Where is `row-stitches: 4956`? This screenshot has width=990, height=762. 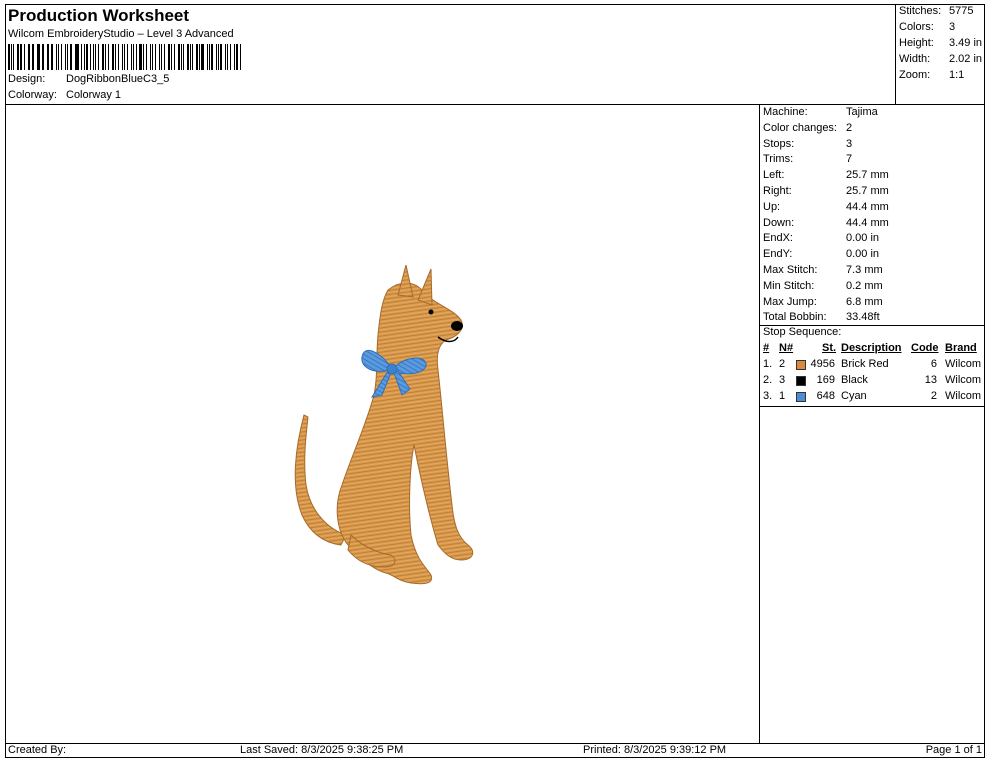 row-stitches: 4956 is located at coordinates (822, 364).